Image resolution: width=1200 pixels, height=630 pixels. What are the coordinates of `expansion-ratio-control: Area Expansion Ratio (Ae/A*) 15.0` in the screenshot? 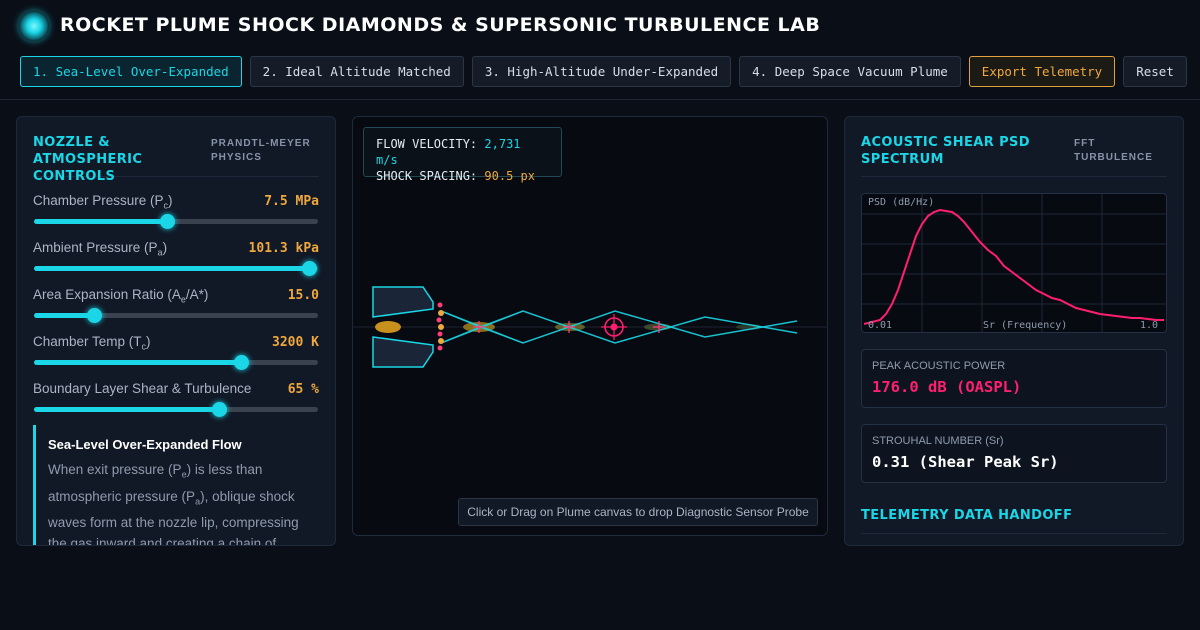 It's located at (176, 307).